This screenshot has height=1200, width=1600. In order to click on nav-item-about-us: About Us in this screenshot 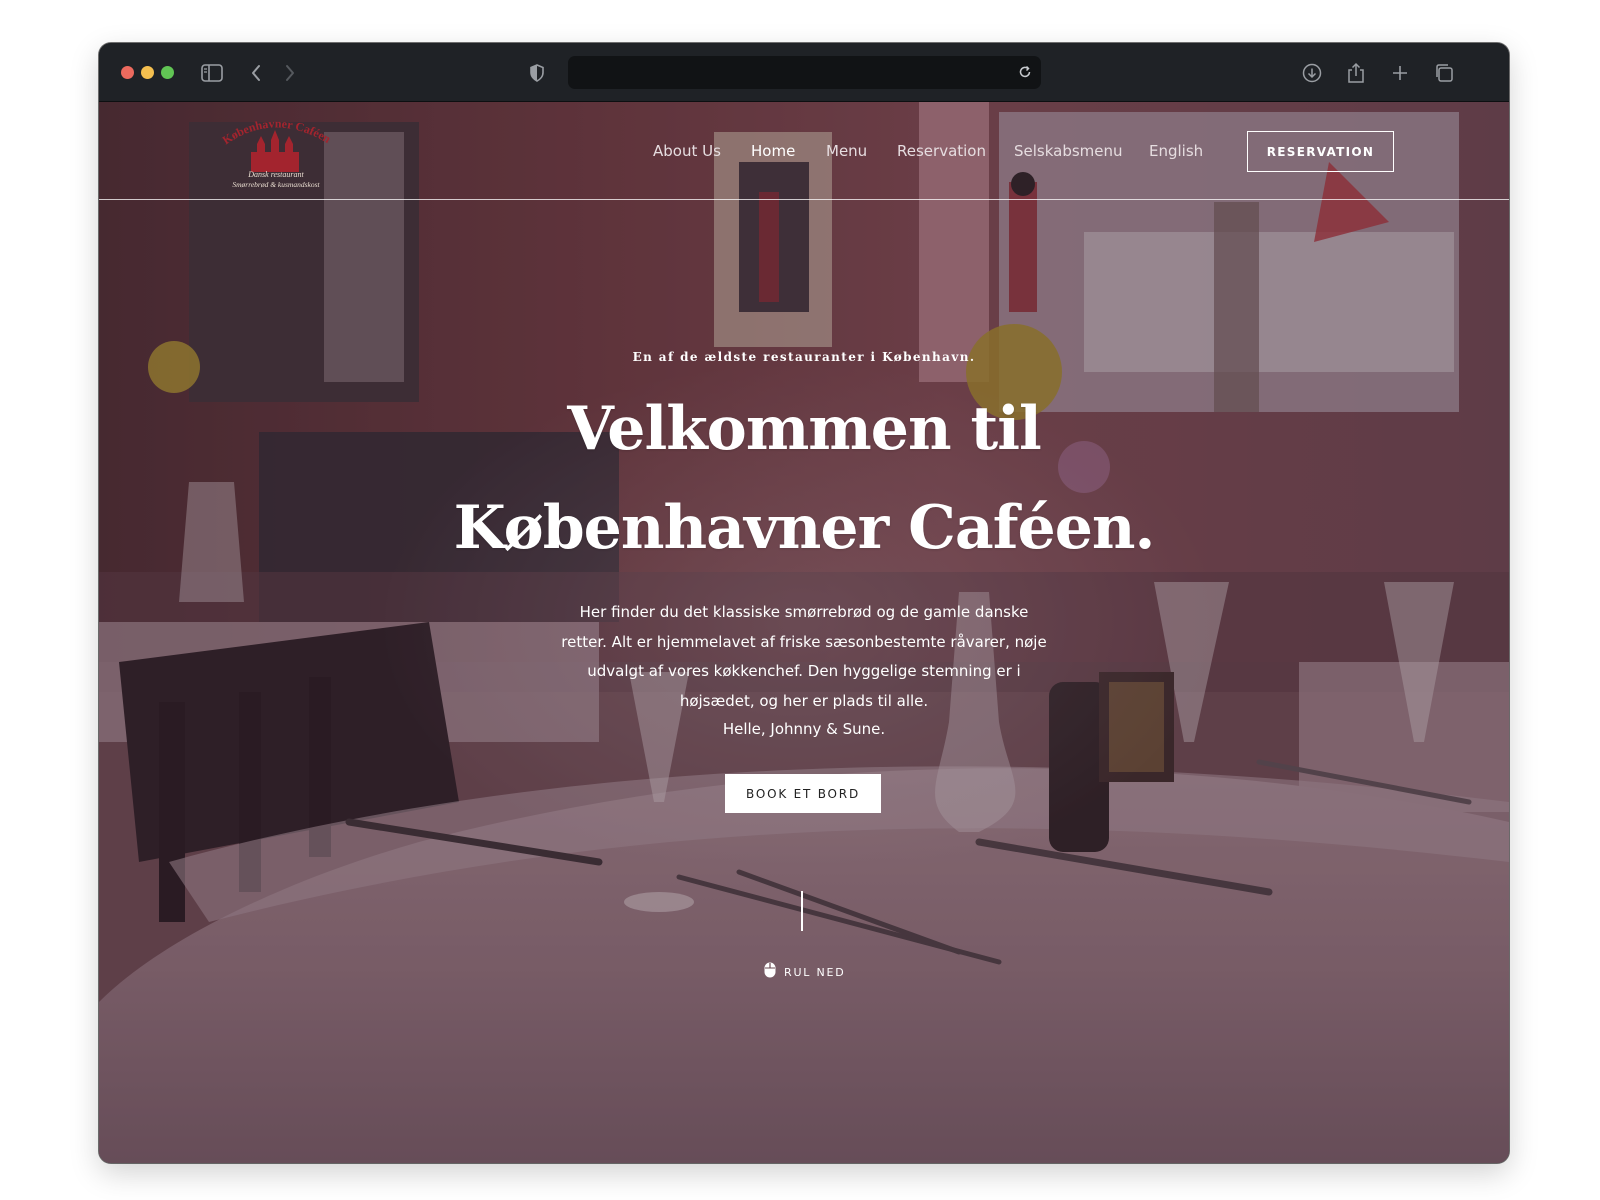, I will do `click(687, 151)`.